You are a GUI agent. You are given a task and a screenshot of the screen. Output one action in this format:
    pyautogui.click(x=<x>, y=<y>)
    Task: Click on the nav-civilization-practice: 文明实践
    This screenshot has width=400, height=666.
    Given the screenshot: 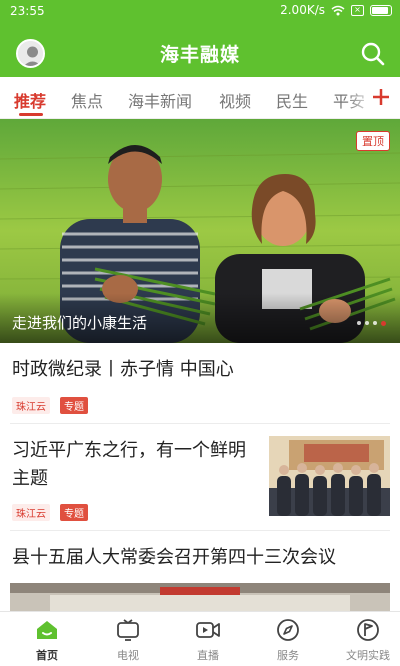 What is the action you would take?
    pyautogui.click(x=364, y=639)
    